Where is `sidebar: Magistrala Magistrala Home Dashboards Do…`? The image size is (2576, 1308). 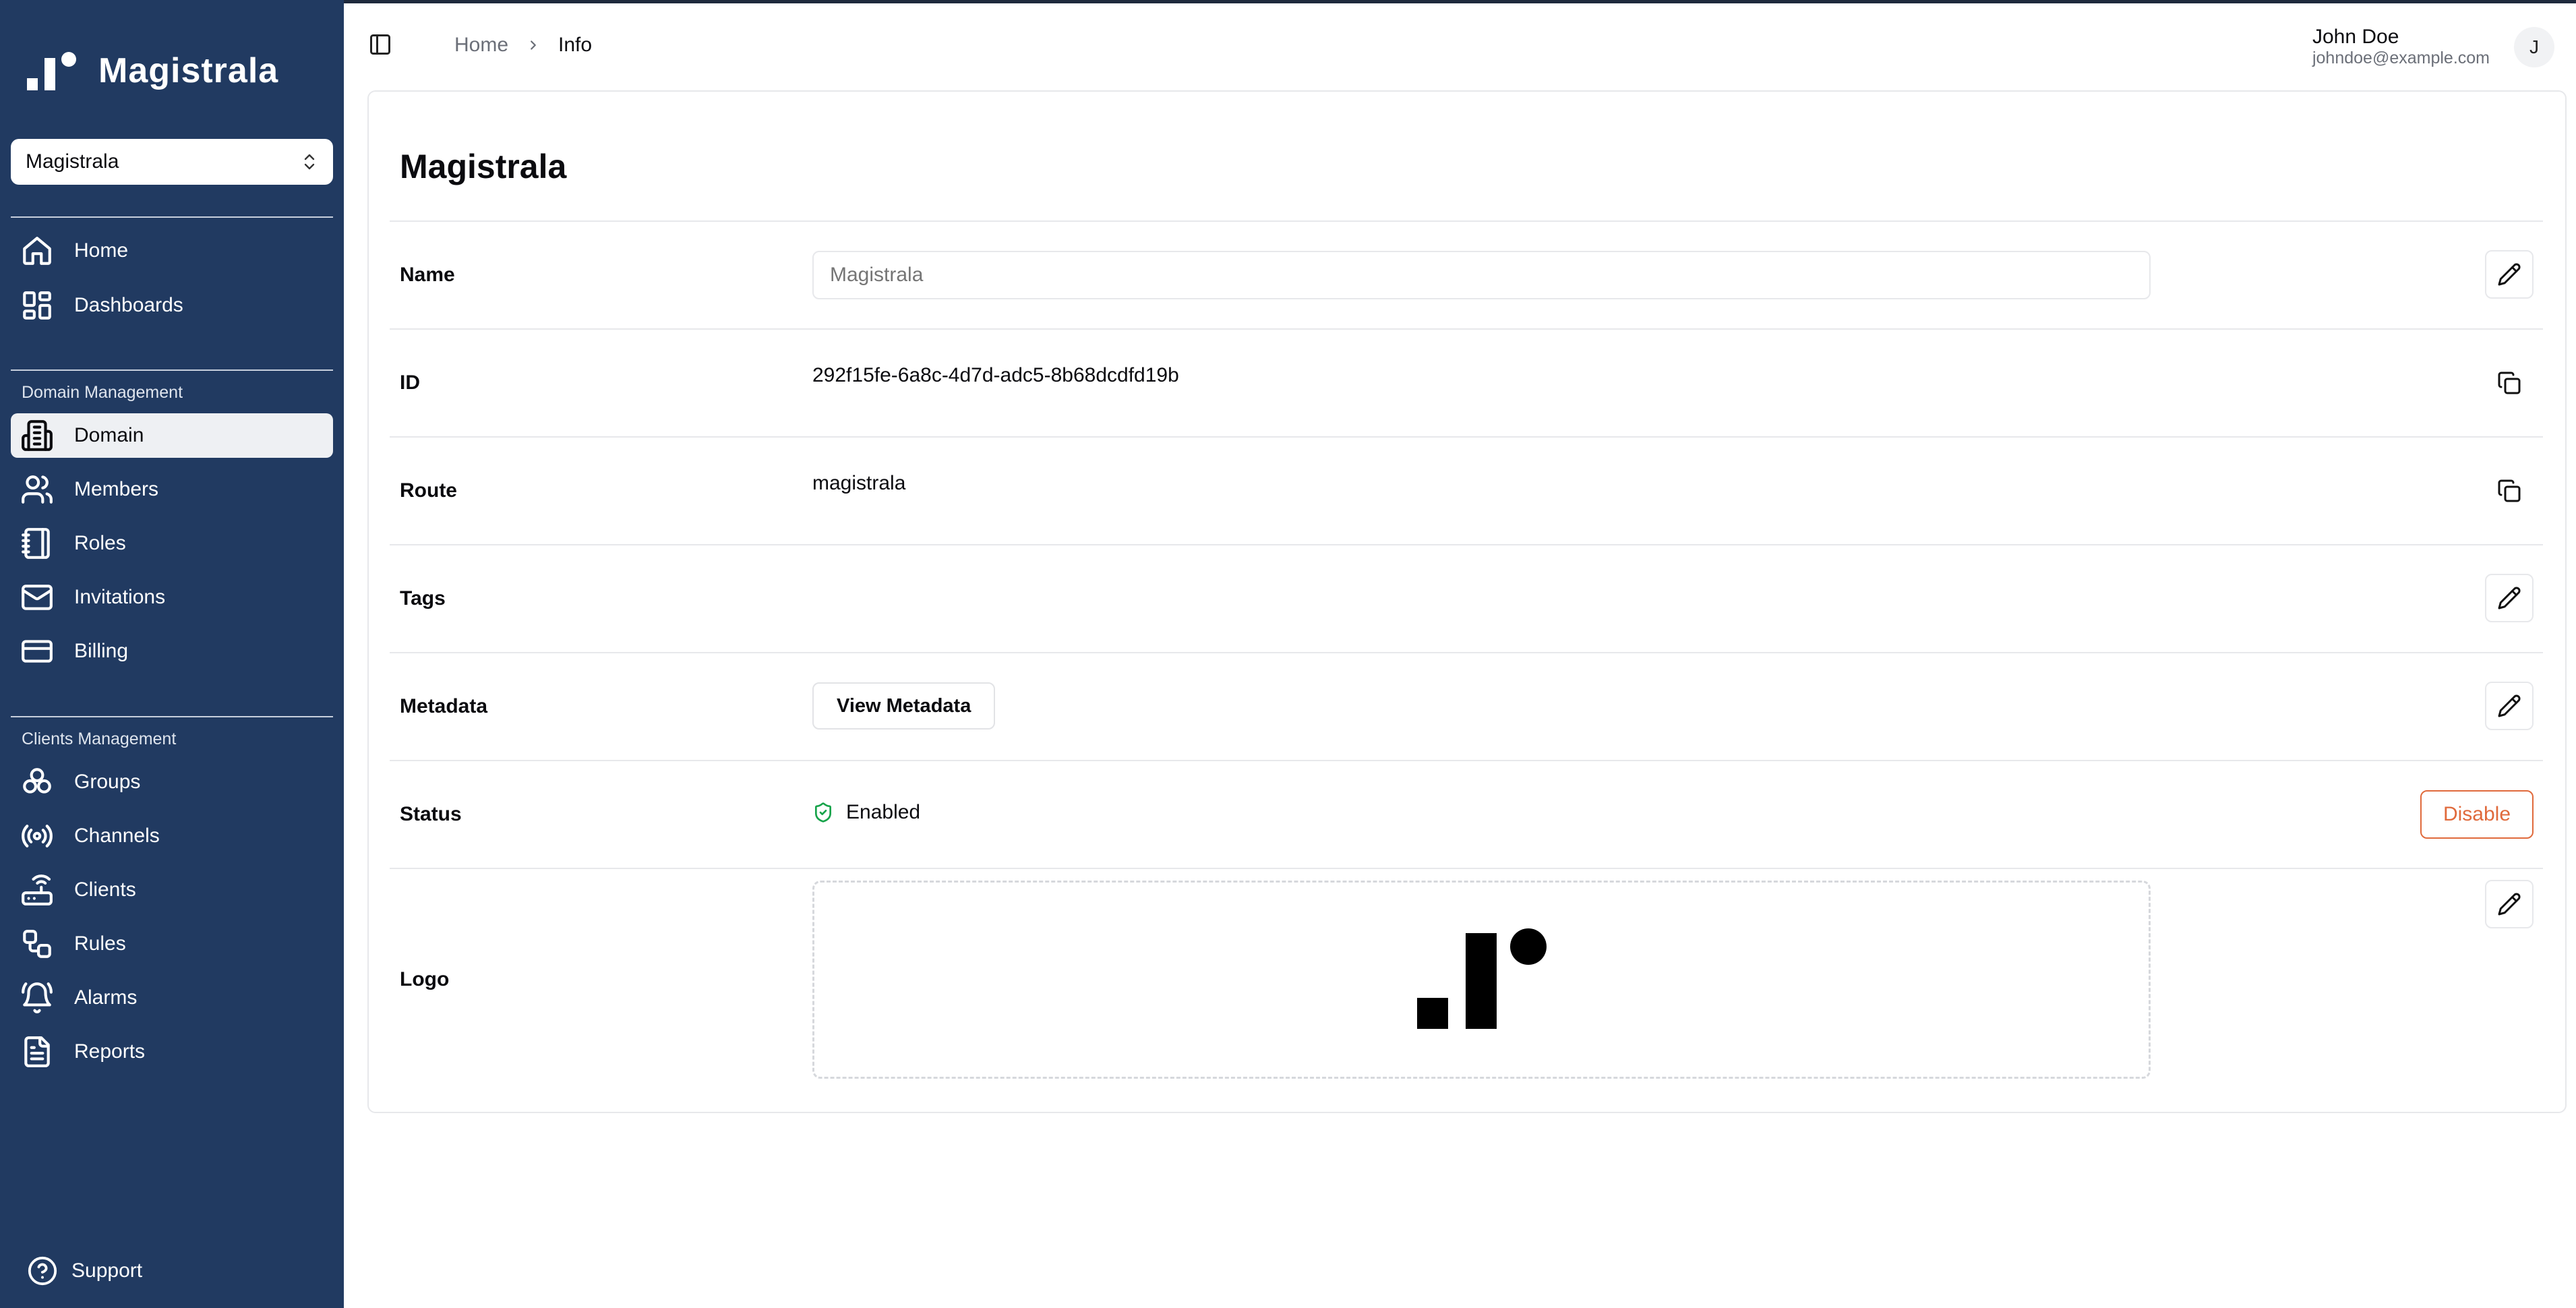
sidebar: Magistrala Magistrala Home Dashboards Do… is located at coordinates (172, 654).